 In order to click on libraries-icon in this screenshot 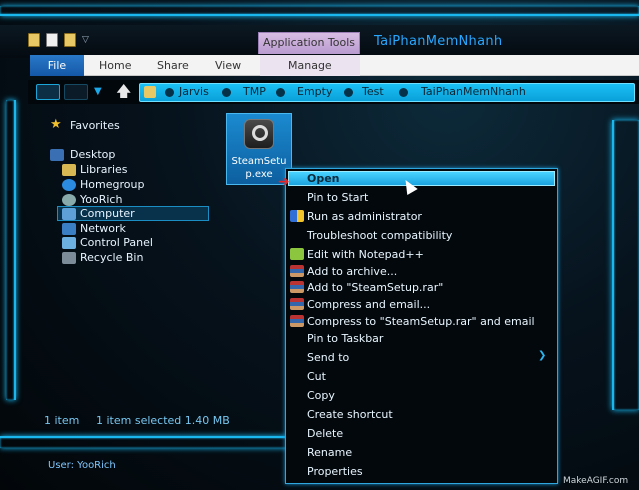, I will do `click(69, 170)`.